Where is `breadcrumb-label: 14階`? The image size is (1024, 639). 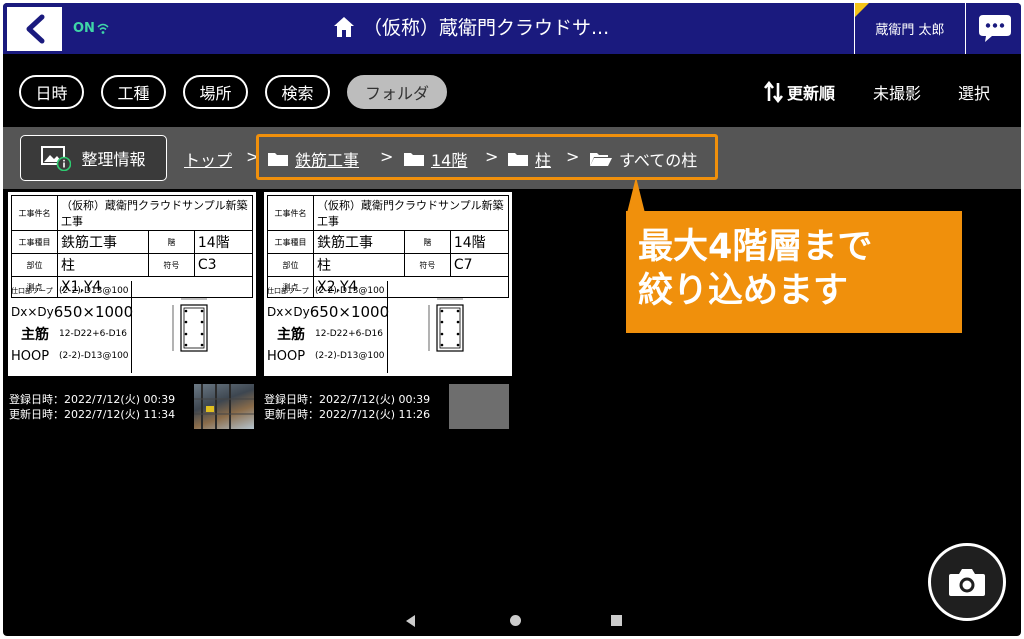
breadcrumb-label: 14階 is located at coordinates (449, 160).